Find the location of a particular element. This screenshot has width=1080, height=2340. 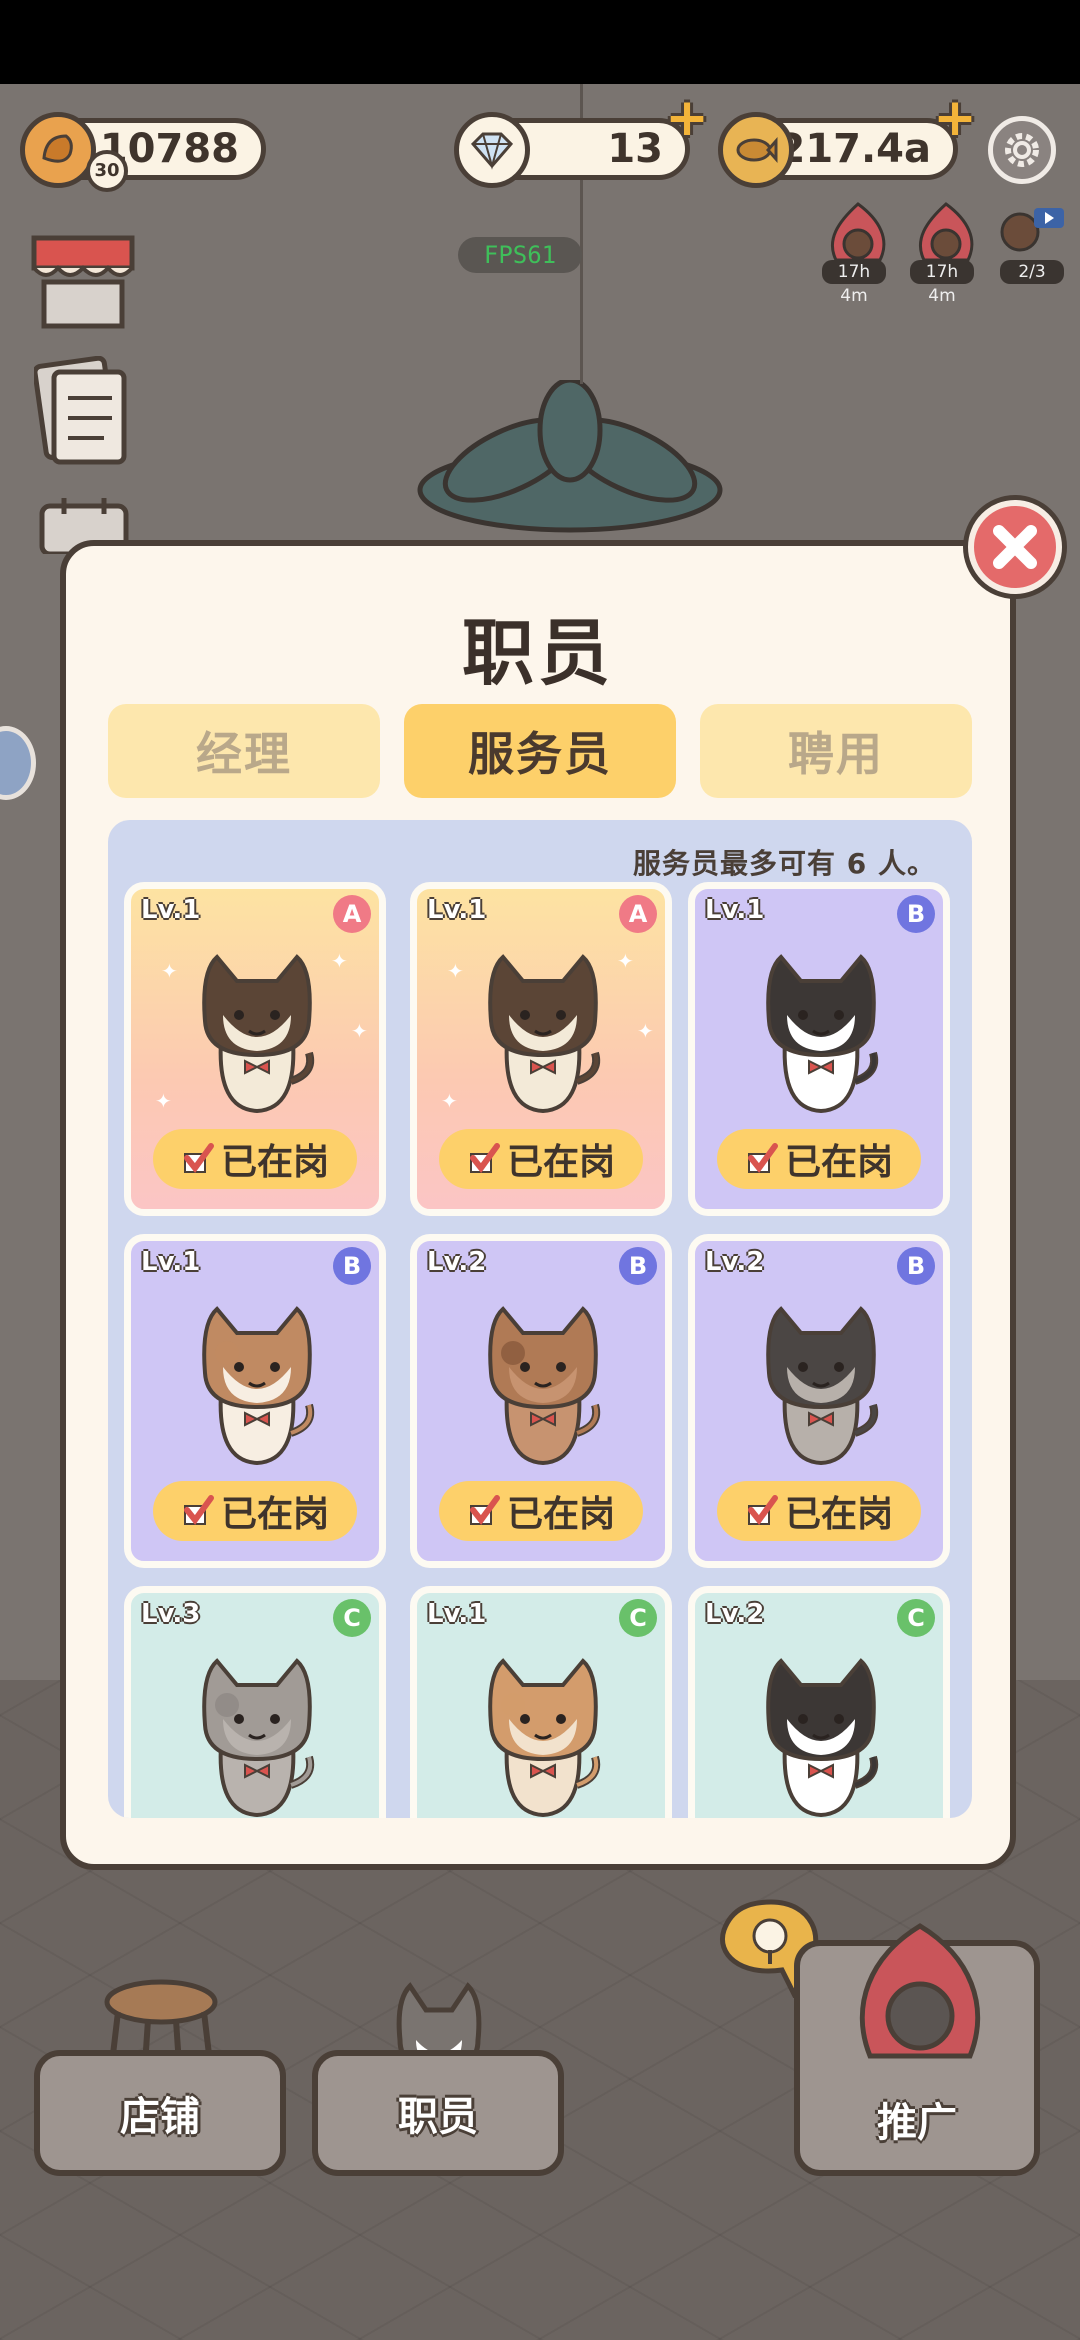

add-diamond-icon: + is located at coordinates (687, 118).